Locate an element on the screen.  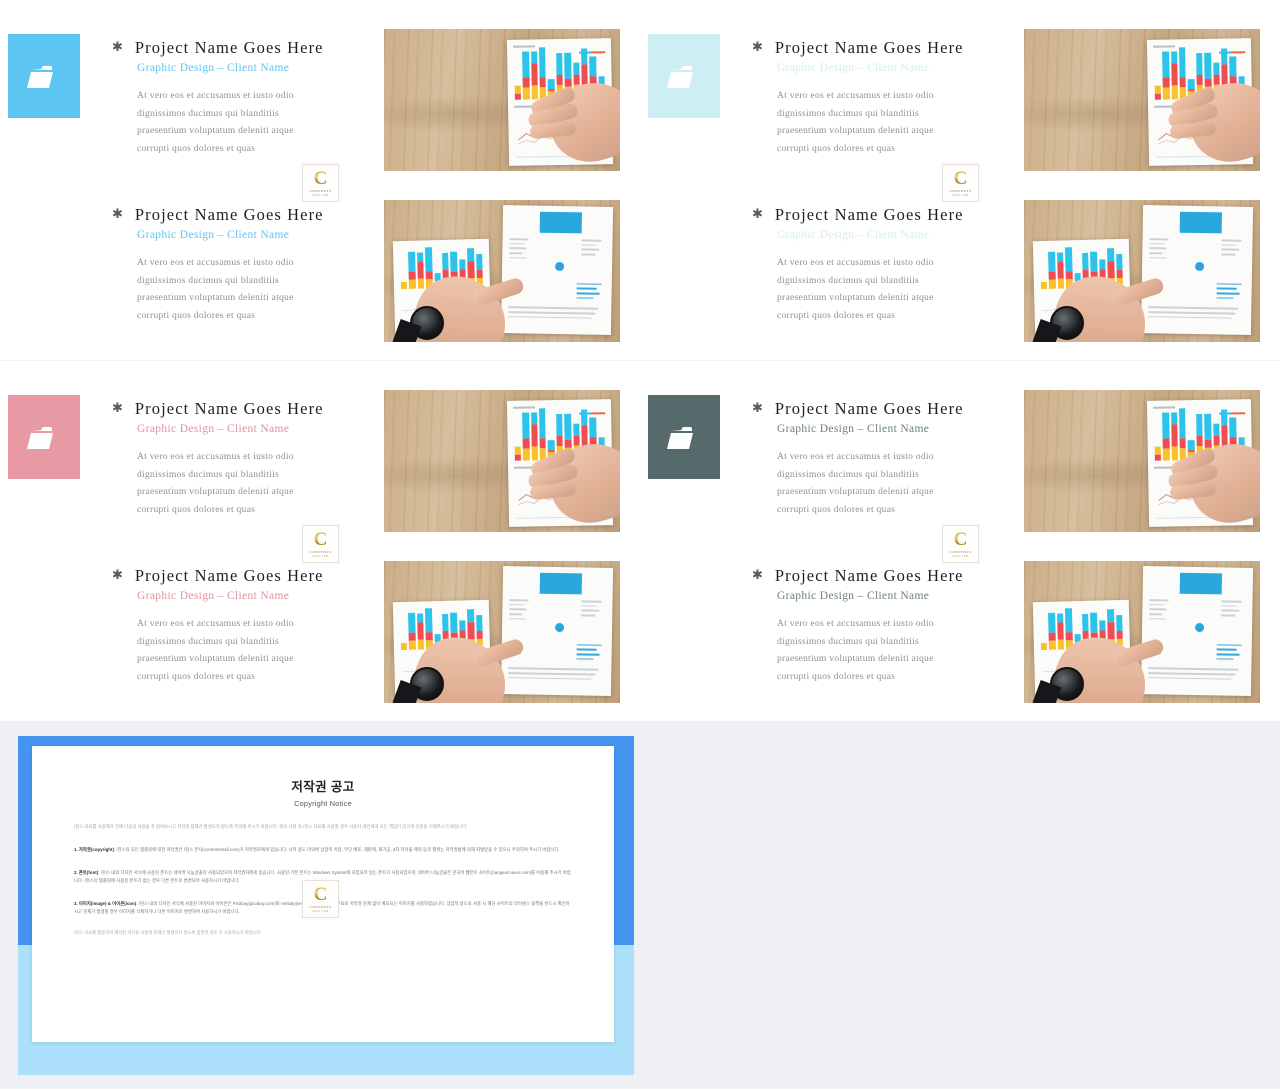
section-heading: 1. 저작권(copyright) is located at coordinates (94, 849).